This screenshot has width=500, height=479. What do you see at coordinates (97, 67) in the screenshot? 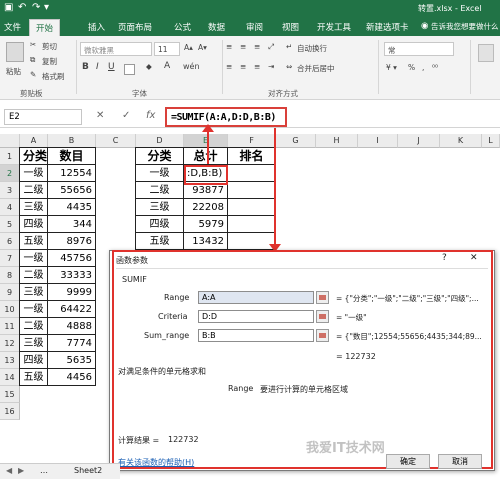
I see `italic-icon: I` at bounding box center [97, 67].